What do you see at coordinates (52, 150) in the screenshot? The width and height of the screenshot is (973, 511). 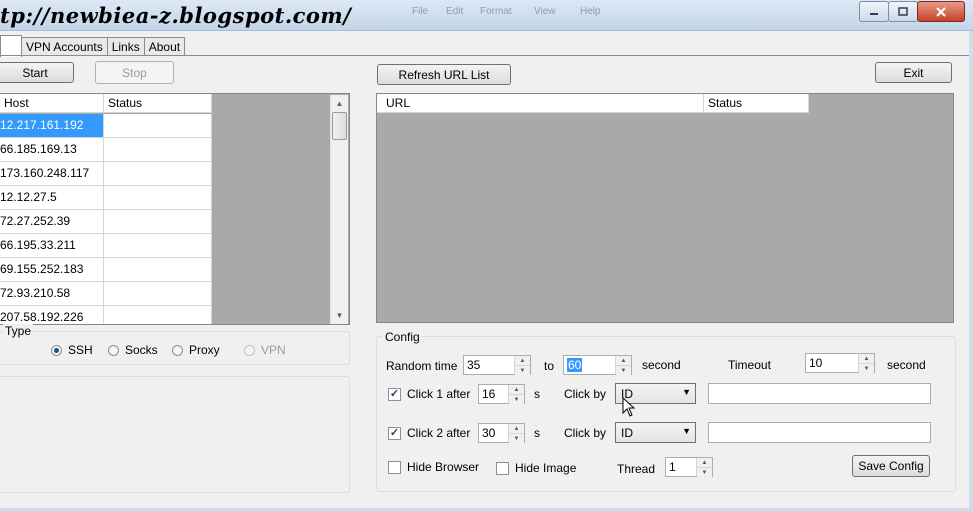 I see `host-cell: 66.185.169.13` at bounding box center [52, 150].